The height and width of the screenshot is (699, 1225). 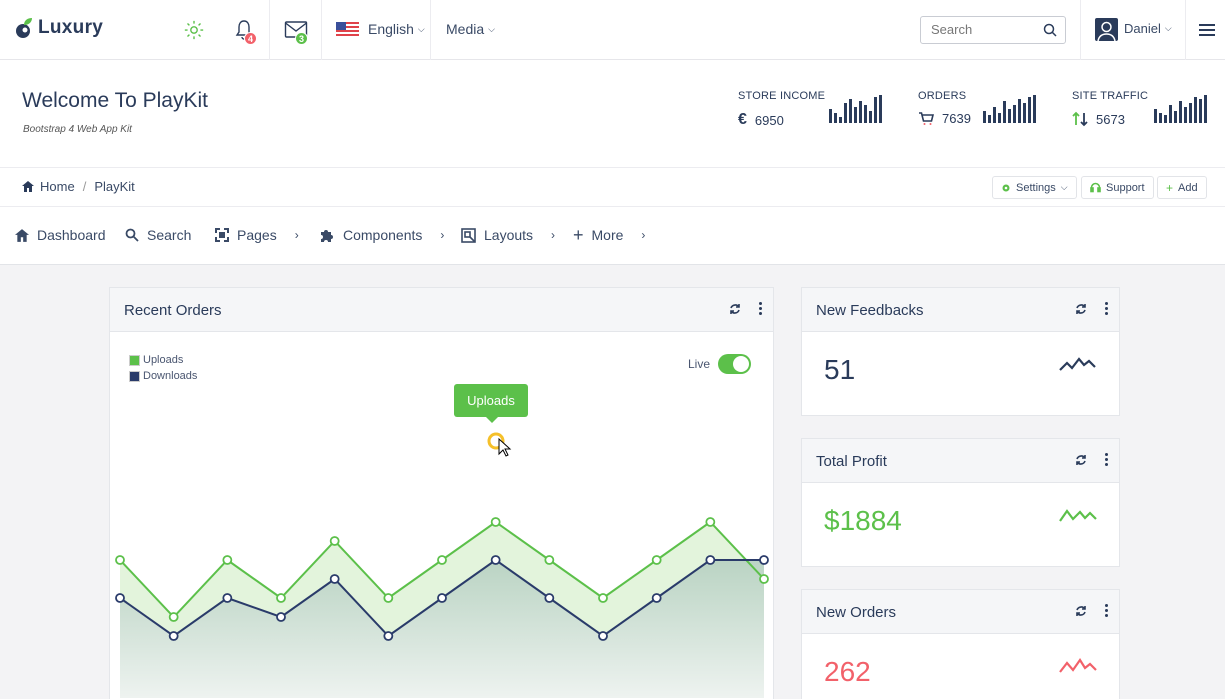 I want to click on search-icon, so click(x=1050, y=30).